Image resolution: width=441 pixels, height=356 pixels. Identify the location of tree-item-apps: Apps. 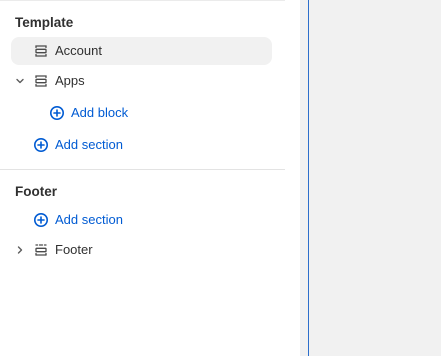
(141, 81).